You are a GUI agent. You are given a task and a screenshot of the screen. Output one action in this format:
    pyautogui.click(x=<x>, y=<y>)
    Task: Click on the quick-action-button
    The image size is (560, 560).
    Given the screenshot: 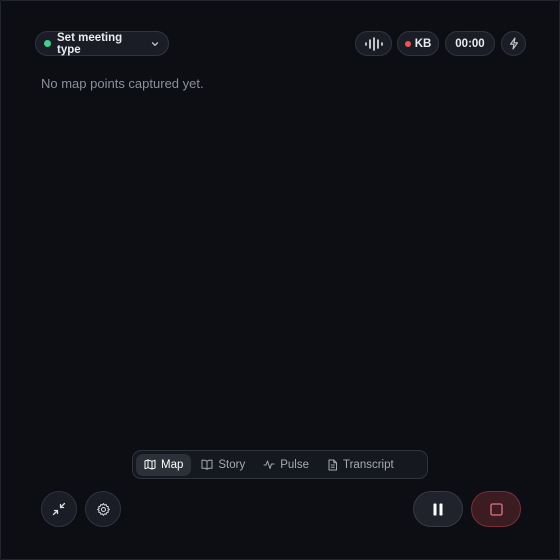 What is the action you would take?
    pyautogui.click(x=513, y=43)
    